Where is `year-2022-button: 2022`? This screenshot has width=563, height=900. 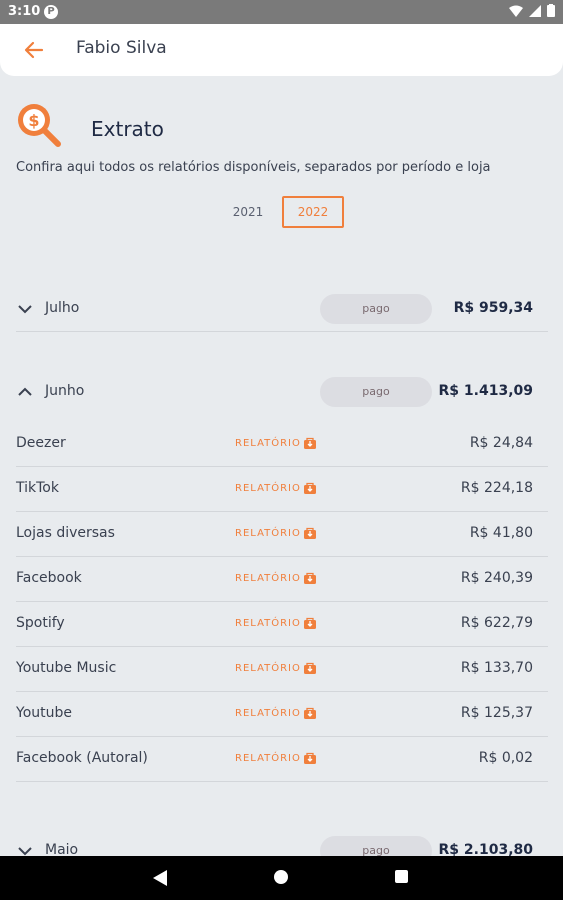
year-2022-button: 2022 is located at coordinates (313, 212).